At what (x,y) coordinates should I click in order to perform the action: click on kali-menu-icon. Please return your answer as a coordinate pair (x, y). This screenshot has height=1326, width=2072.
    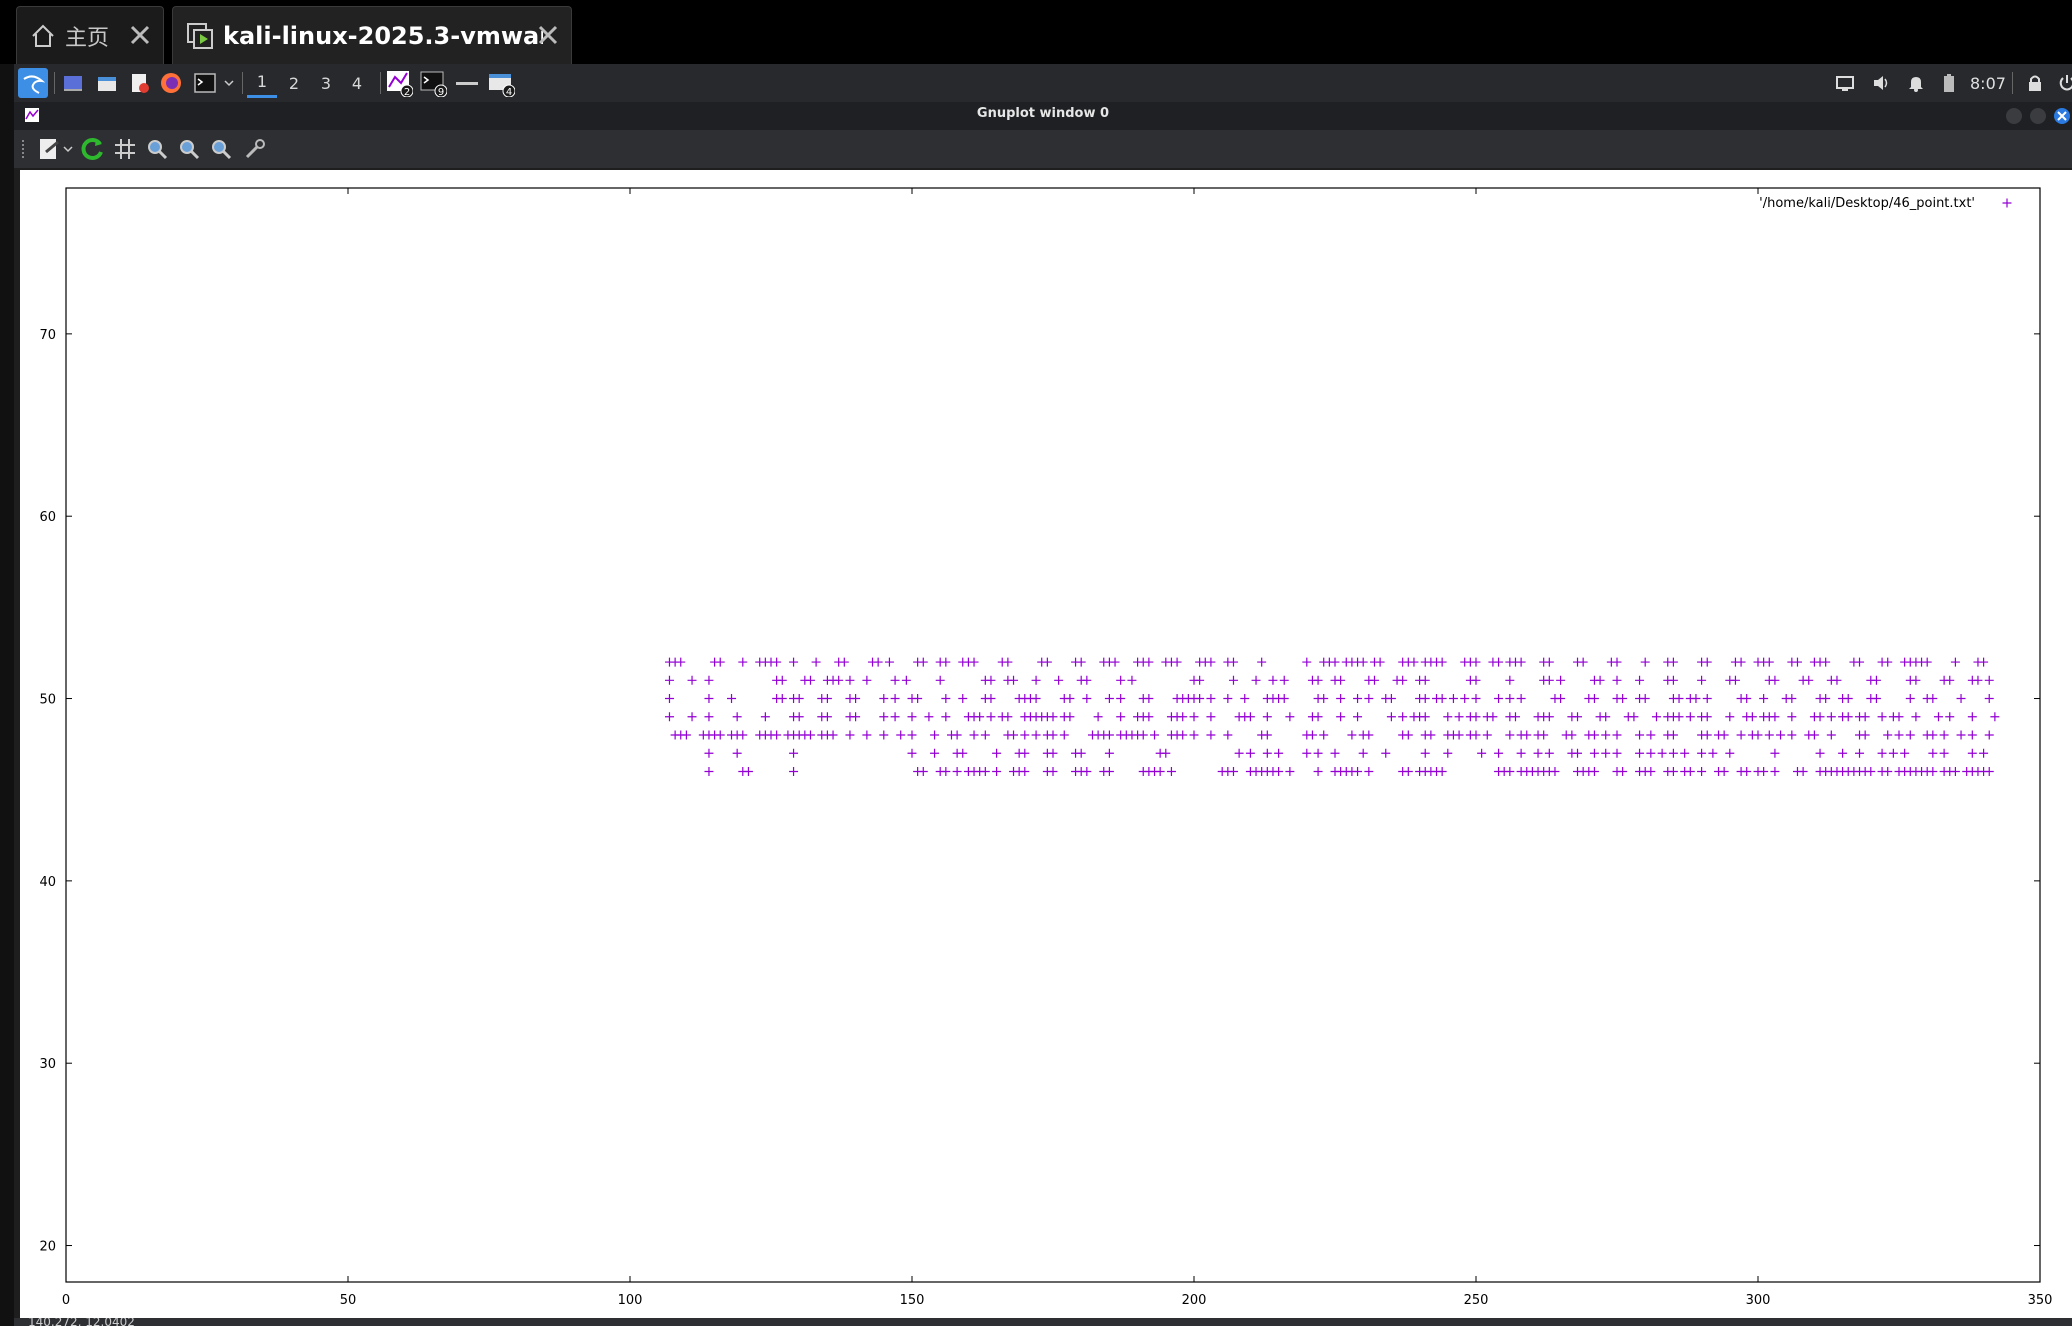
    Looking at the image, I should click on (33, 83).